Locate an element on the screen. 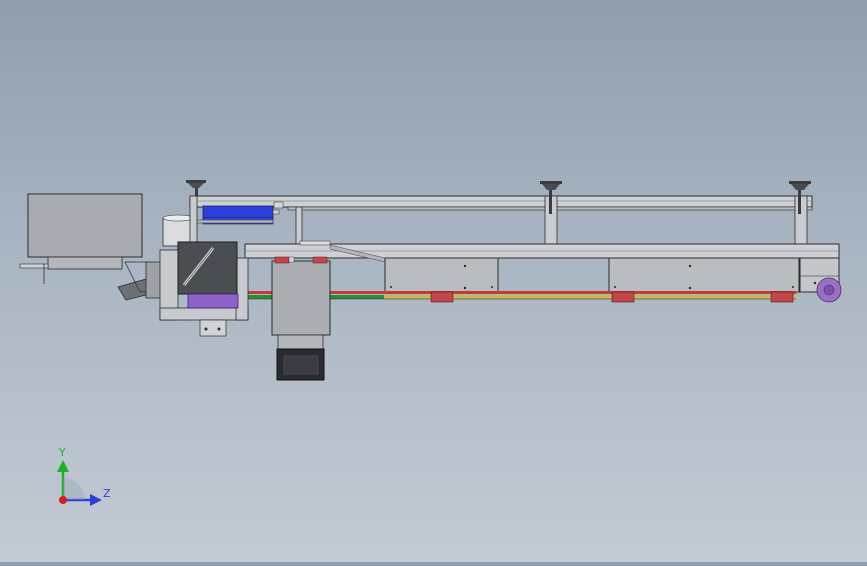 The image size is (867, 566). upper-frame is located at coordinates (501, 223).